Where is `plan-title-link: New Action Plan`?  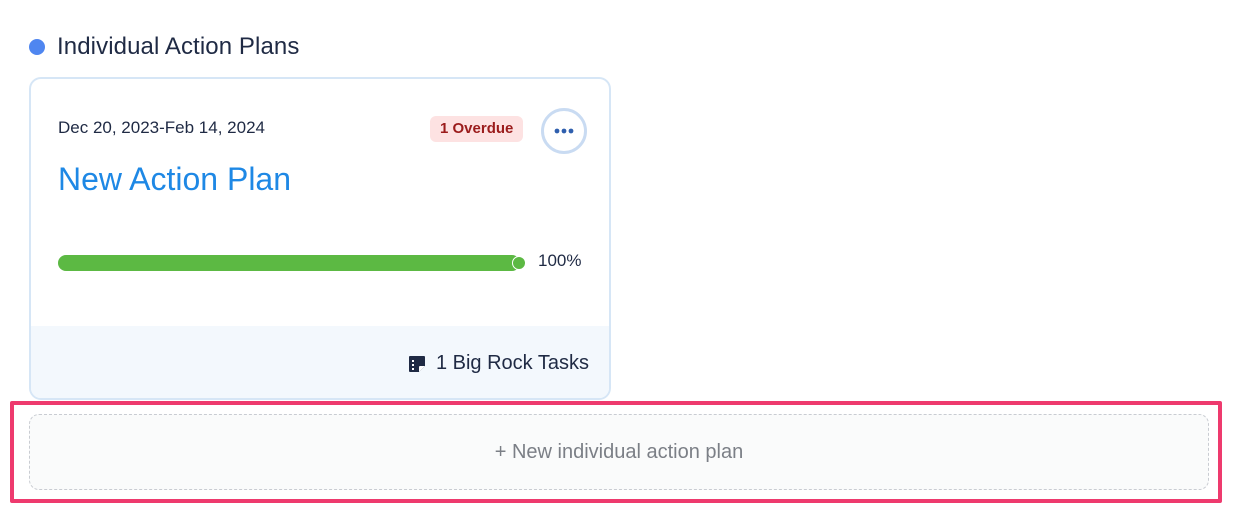 plan-title-link: New Action Plan is located at coordinates (174, 179).